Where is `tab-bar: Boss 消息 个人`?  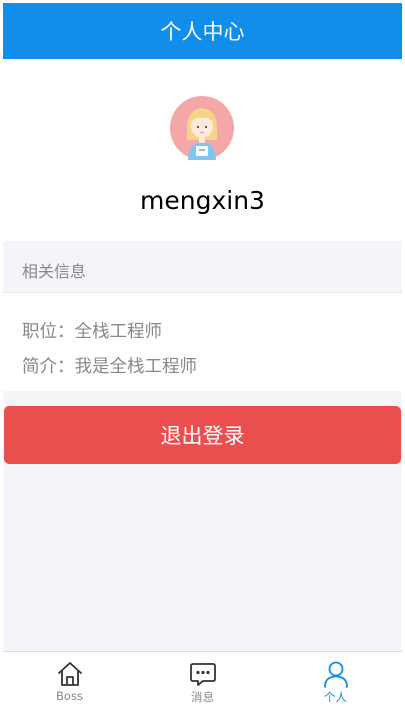
tab-bar: Boss 消息 个人 is located at coordinates (202, 684).